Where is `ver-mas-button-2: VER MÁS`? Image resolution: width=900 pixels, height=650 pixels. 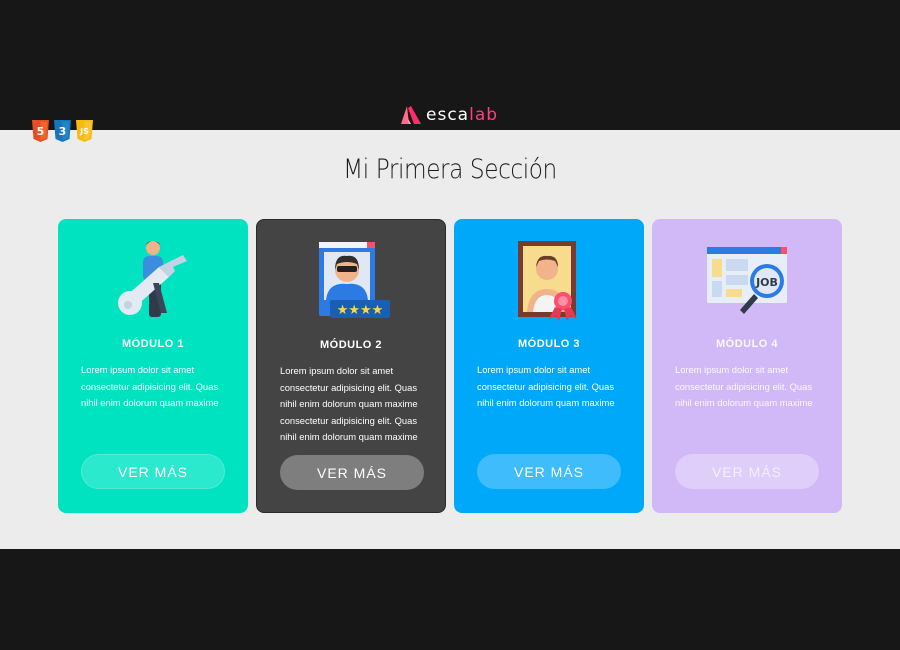 ver-mas-button-2: VER MÁS is located at coordinates (352, 472).